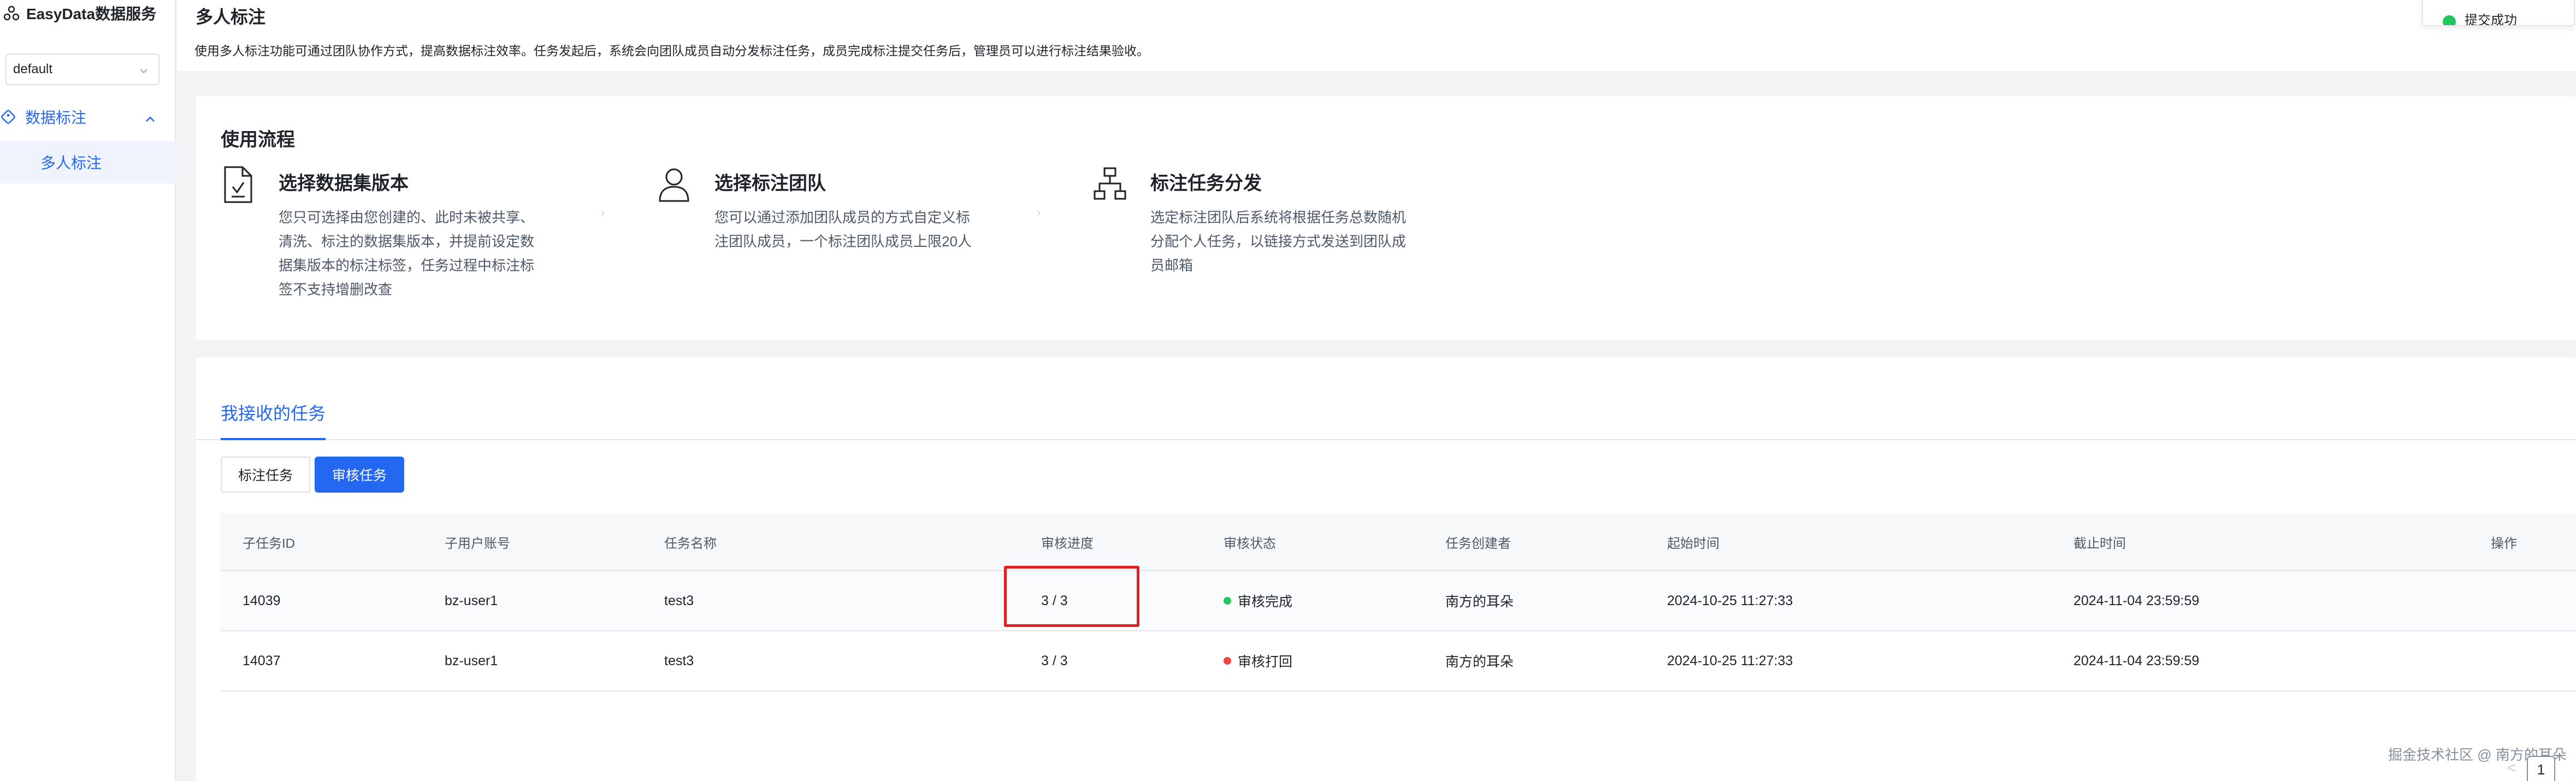  I want to click on flow-step-name: 选择数据集版本, so click(344, 183).